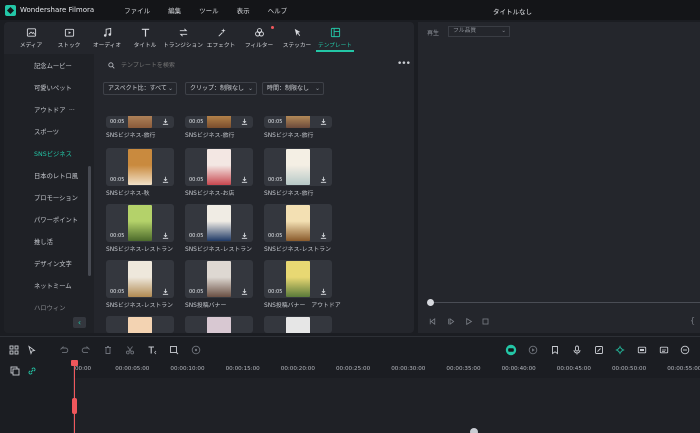 This screenshot has height=433, width=700. I want to click on redo-icon, so click(86, 350).